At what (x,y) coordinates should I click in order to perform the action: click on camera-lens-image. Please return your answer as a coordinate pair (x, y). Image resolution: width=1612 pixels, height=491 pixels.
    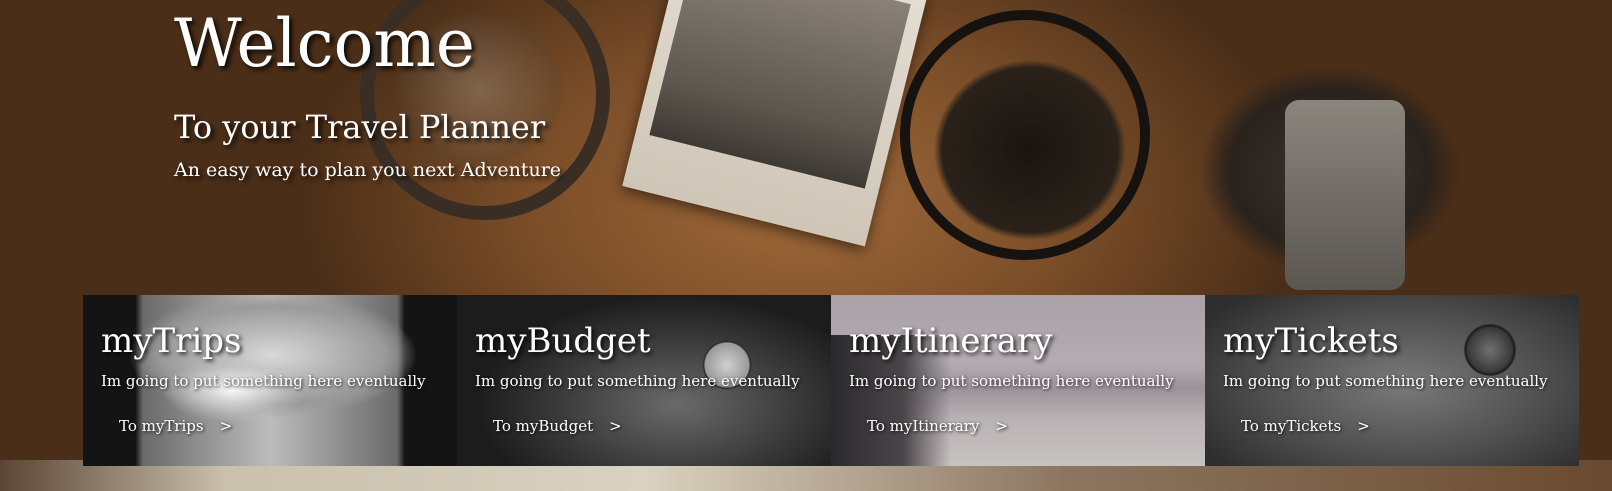
    Looking at the image, I should click on (1025, 135).